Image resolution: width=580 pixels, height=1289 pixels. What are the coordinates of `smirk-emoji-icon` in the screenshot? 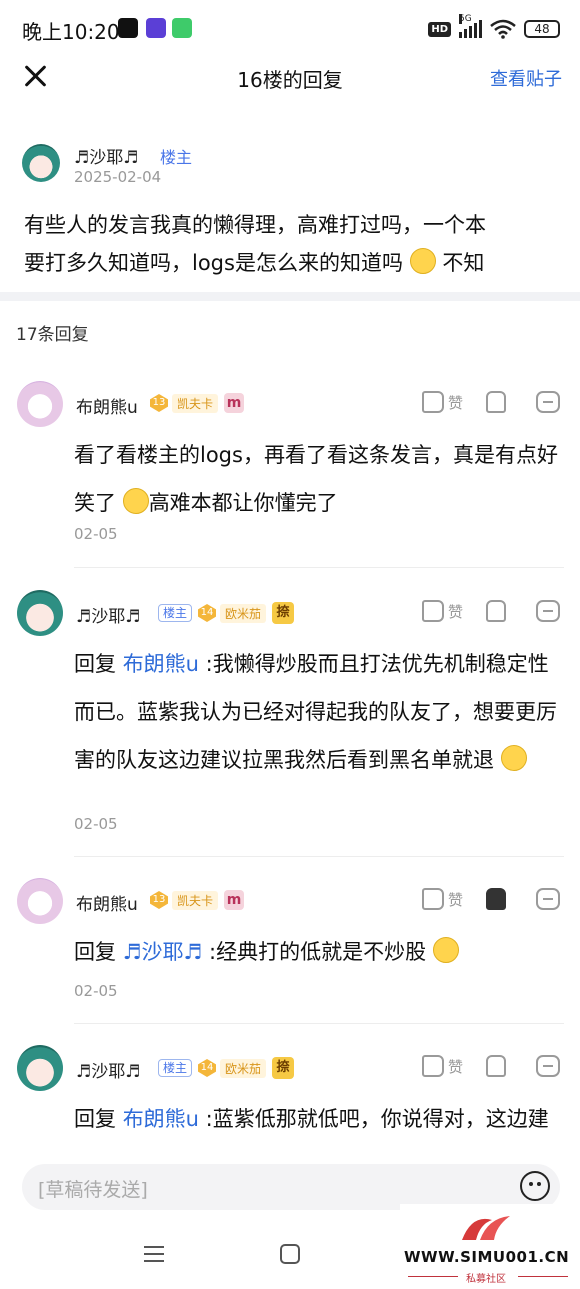 It's located at (445, 950).